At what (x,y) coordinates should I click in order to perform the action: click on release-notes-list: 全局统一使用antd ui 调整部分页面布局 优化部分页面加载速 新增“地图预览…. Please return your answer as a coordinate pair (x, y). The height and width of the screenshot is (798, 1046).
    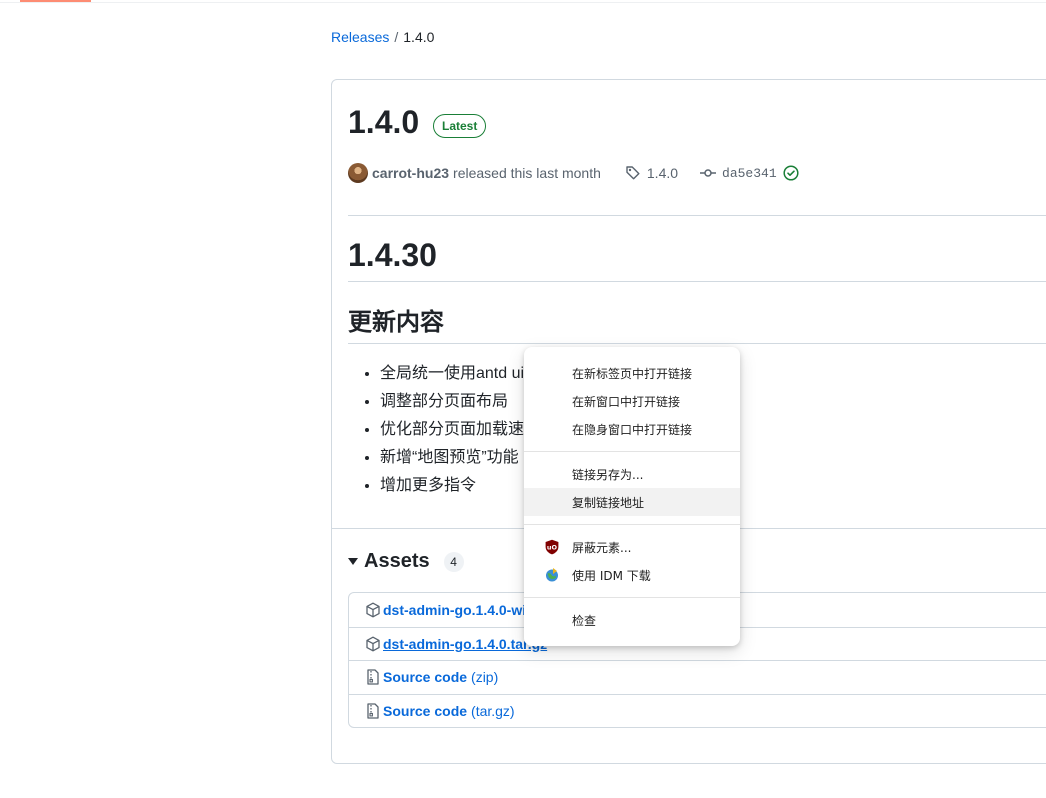
    Looking at the image, I should click on (452, 430).